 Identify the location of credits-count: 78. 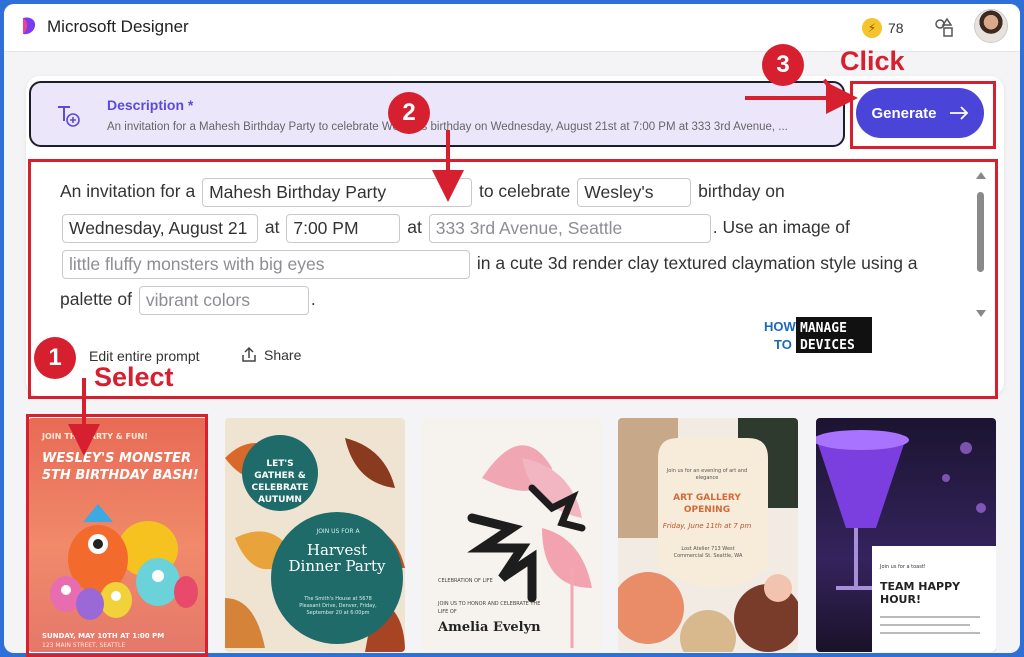
(896, 28).